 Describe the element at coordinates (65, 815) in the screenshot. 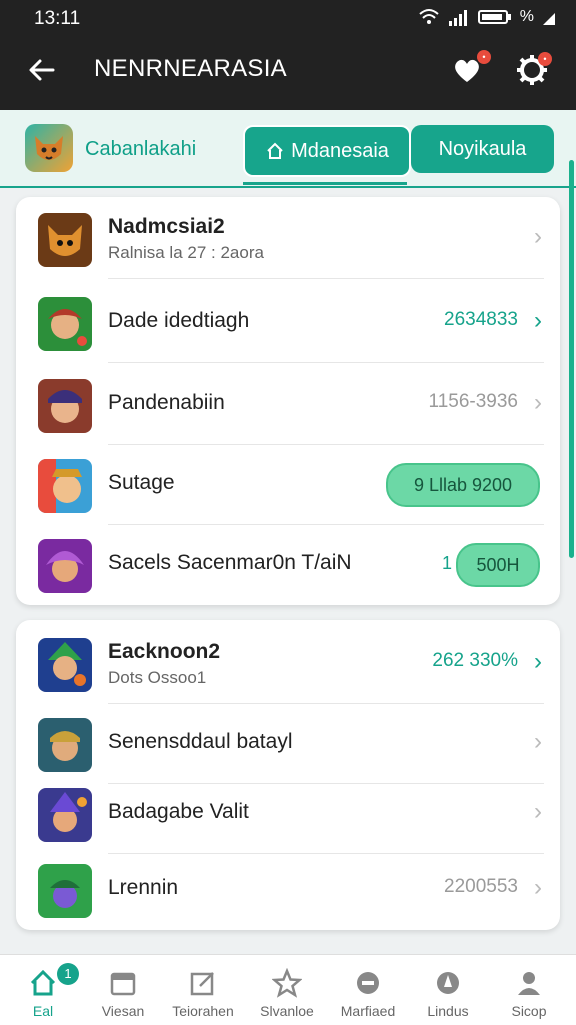

I see `wizard-avatar-icon` at that location.